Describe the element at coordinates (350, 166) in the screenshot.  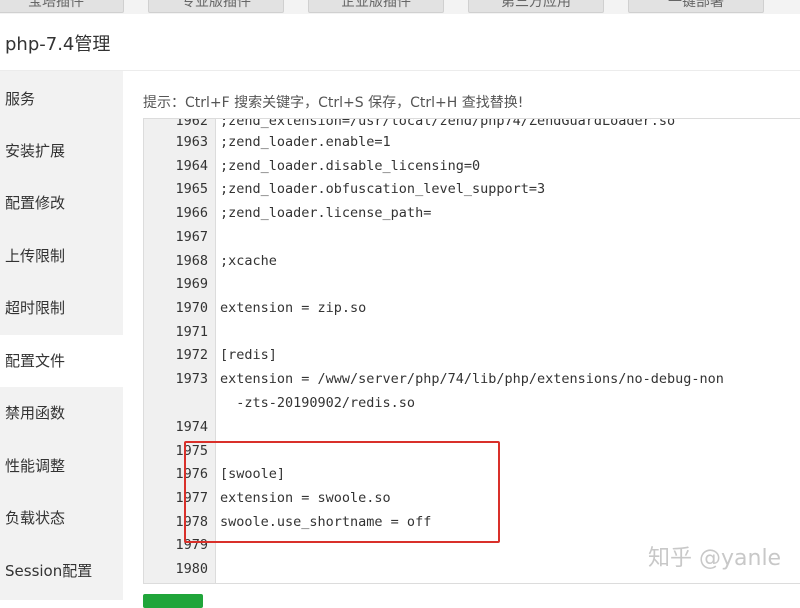
I see `code-line: ;zend_loader.disable_licensing=0` at that location.